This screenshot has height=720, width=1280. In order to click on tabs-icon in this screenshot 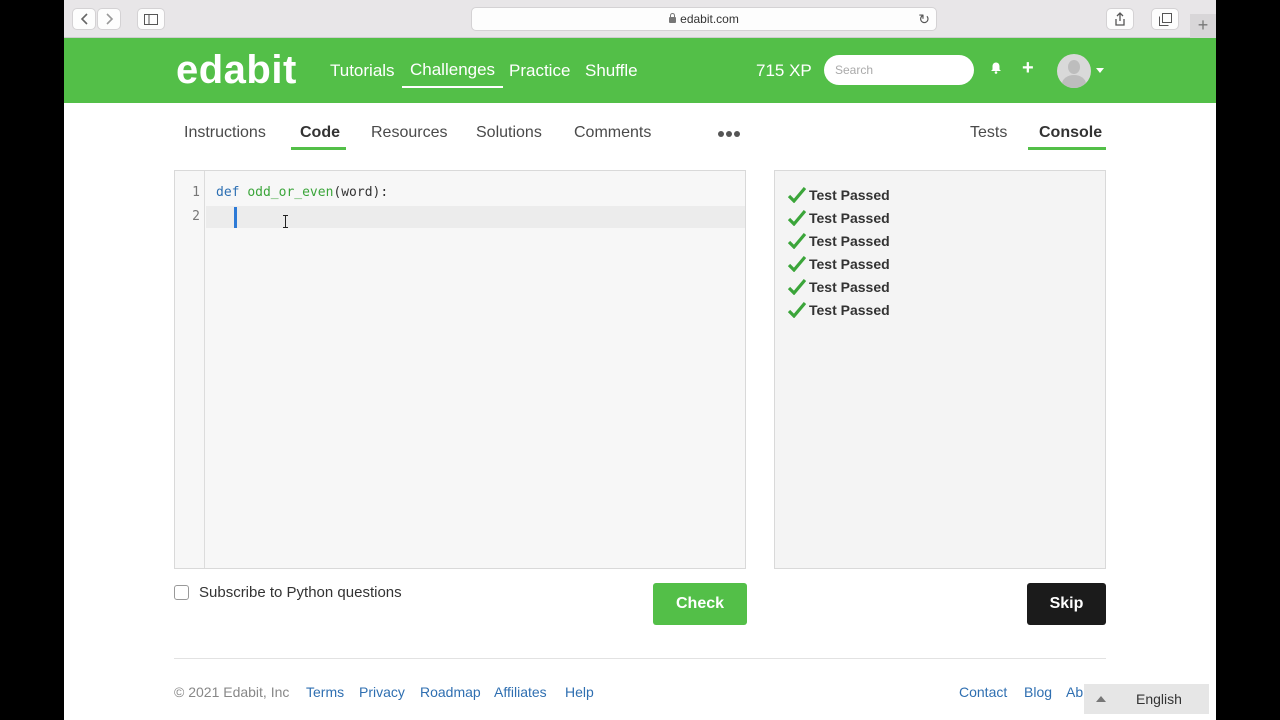, I will do `click(1165, 19)`.